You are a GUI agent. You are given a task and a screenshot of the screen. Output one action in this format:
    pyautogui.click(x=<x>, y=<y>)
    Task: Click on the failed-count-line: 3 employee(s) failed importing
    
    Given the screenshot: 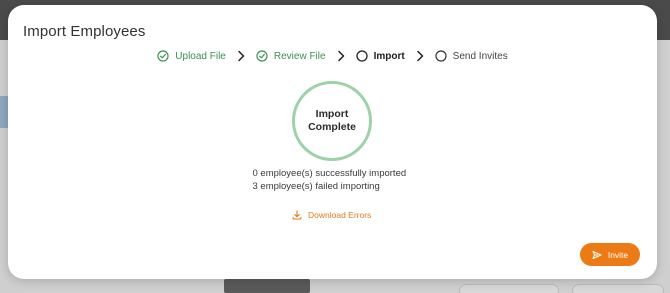 What is the action you would take?
    pyautogui.click(x=332, y=186)
    